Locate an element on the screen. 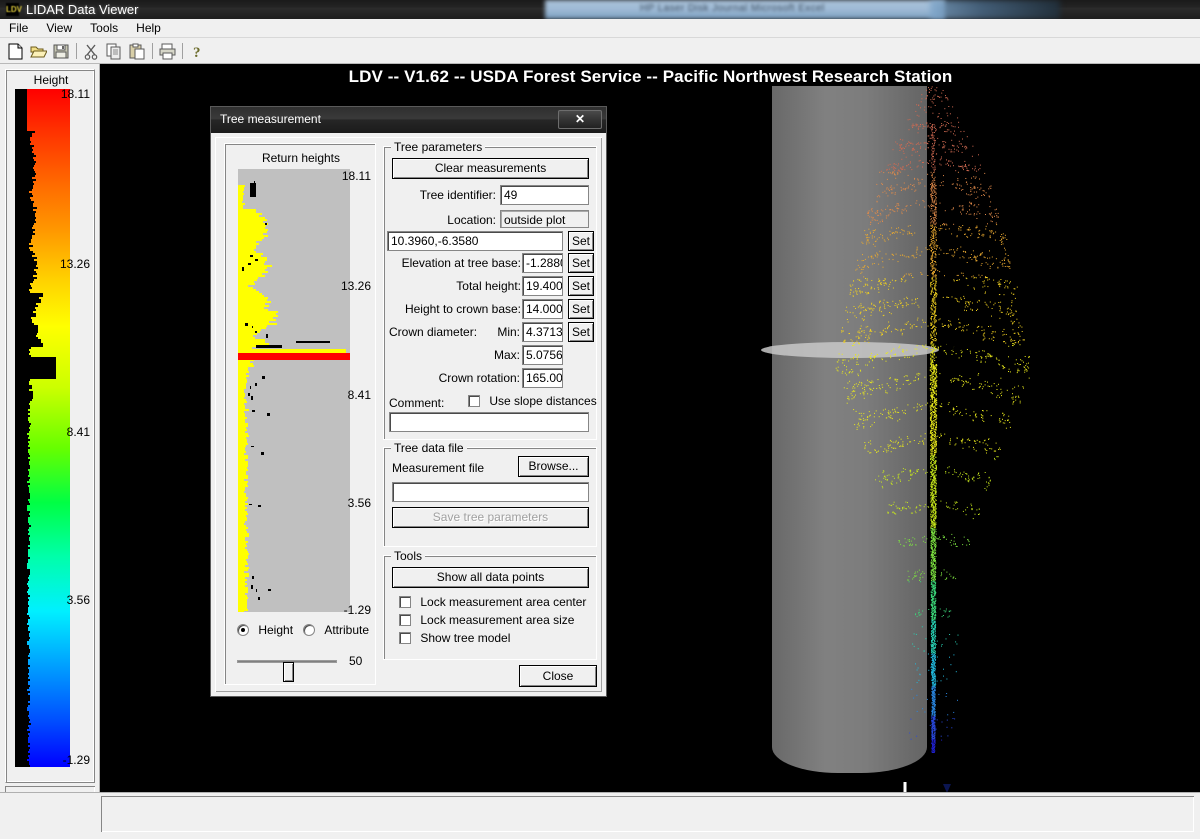 The width and height of the screenshot is (1200, 839). point-size-slider-row: 50 is located at coordinates (305, 666).